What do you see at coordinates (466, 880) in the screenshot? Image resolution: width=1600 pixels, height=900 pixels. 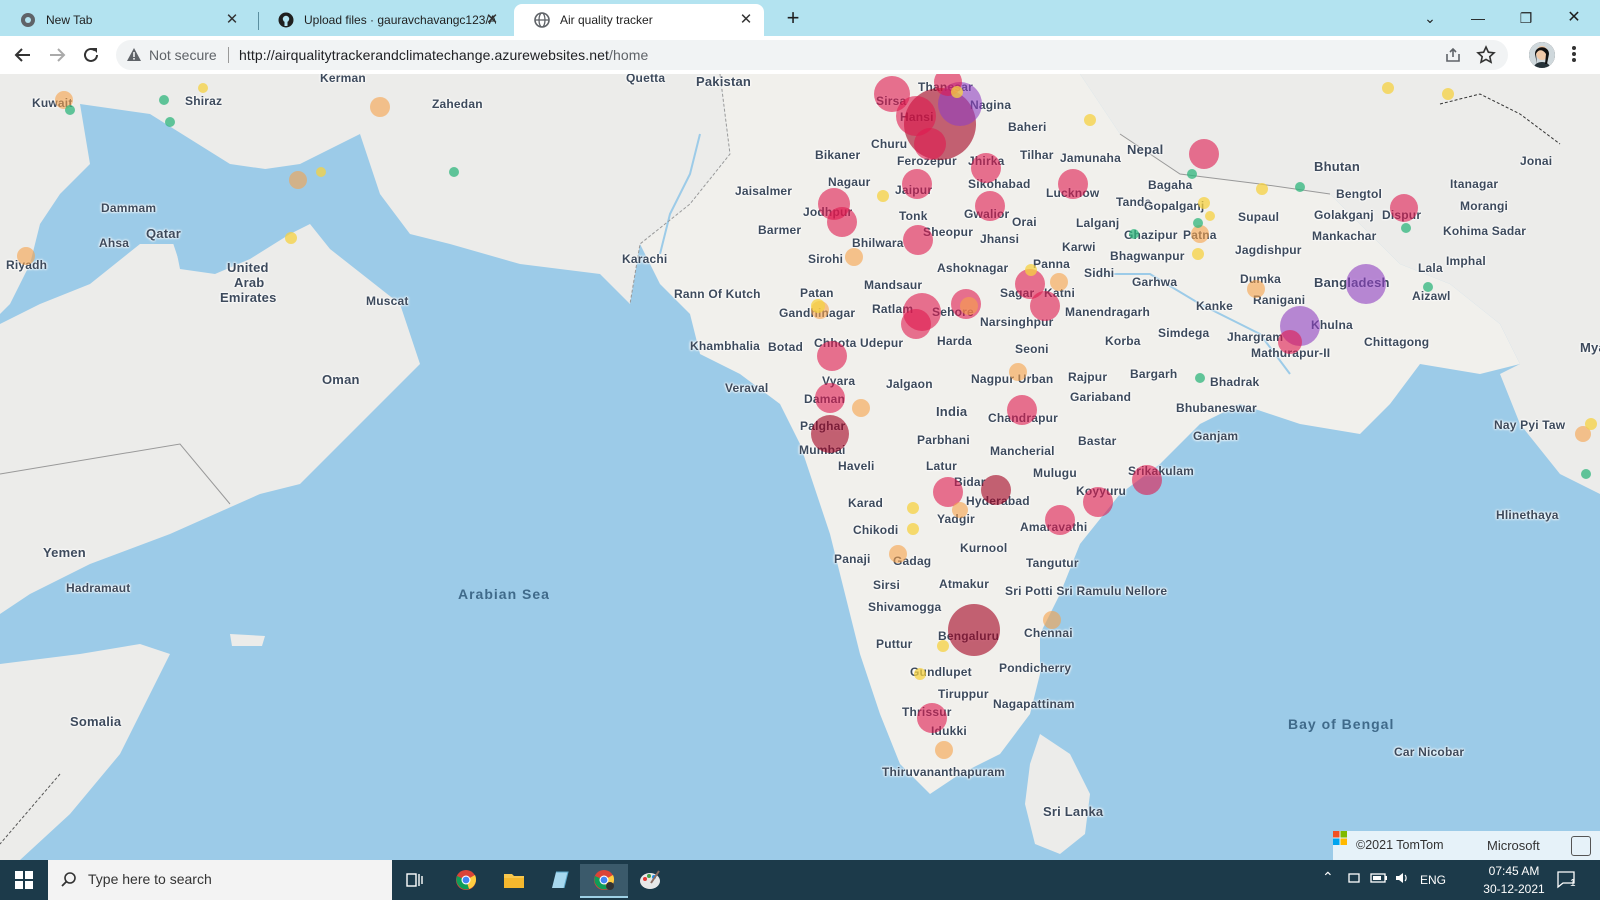 I see `chrome-taskbar-button` at bounding box center [466, 880].